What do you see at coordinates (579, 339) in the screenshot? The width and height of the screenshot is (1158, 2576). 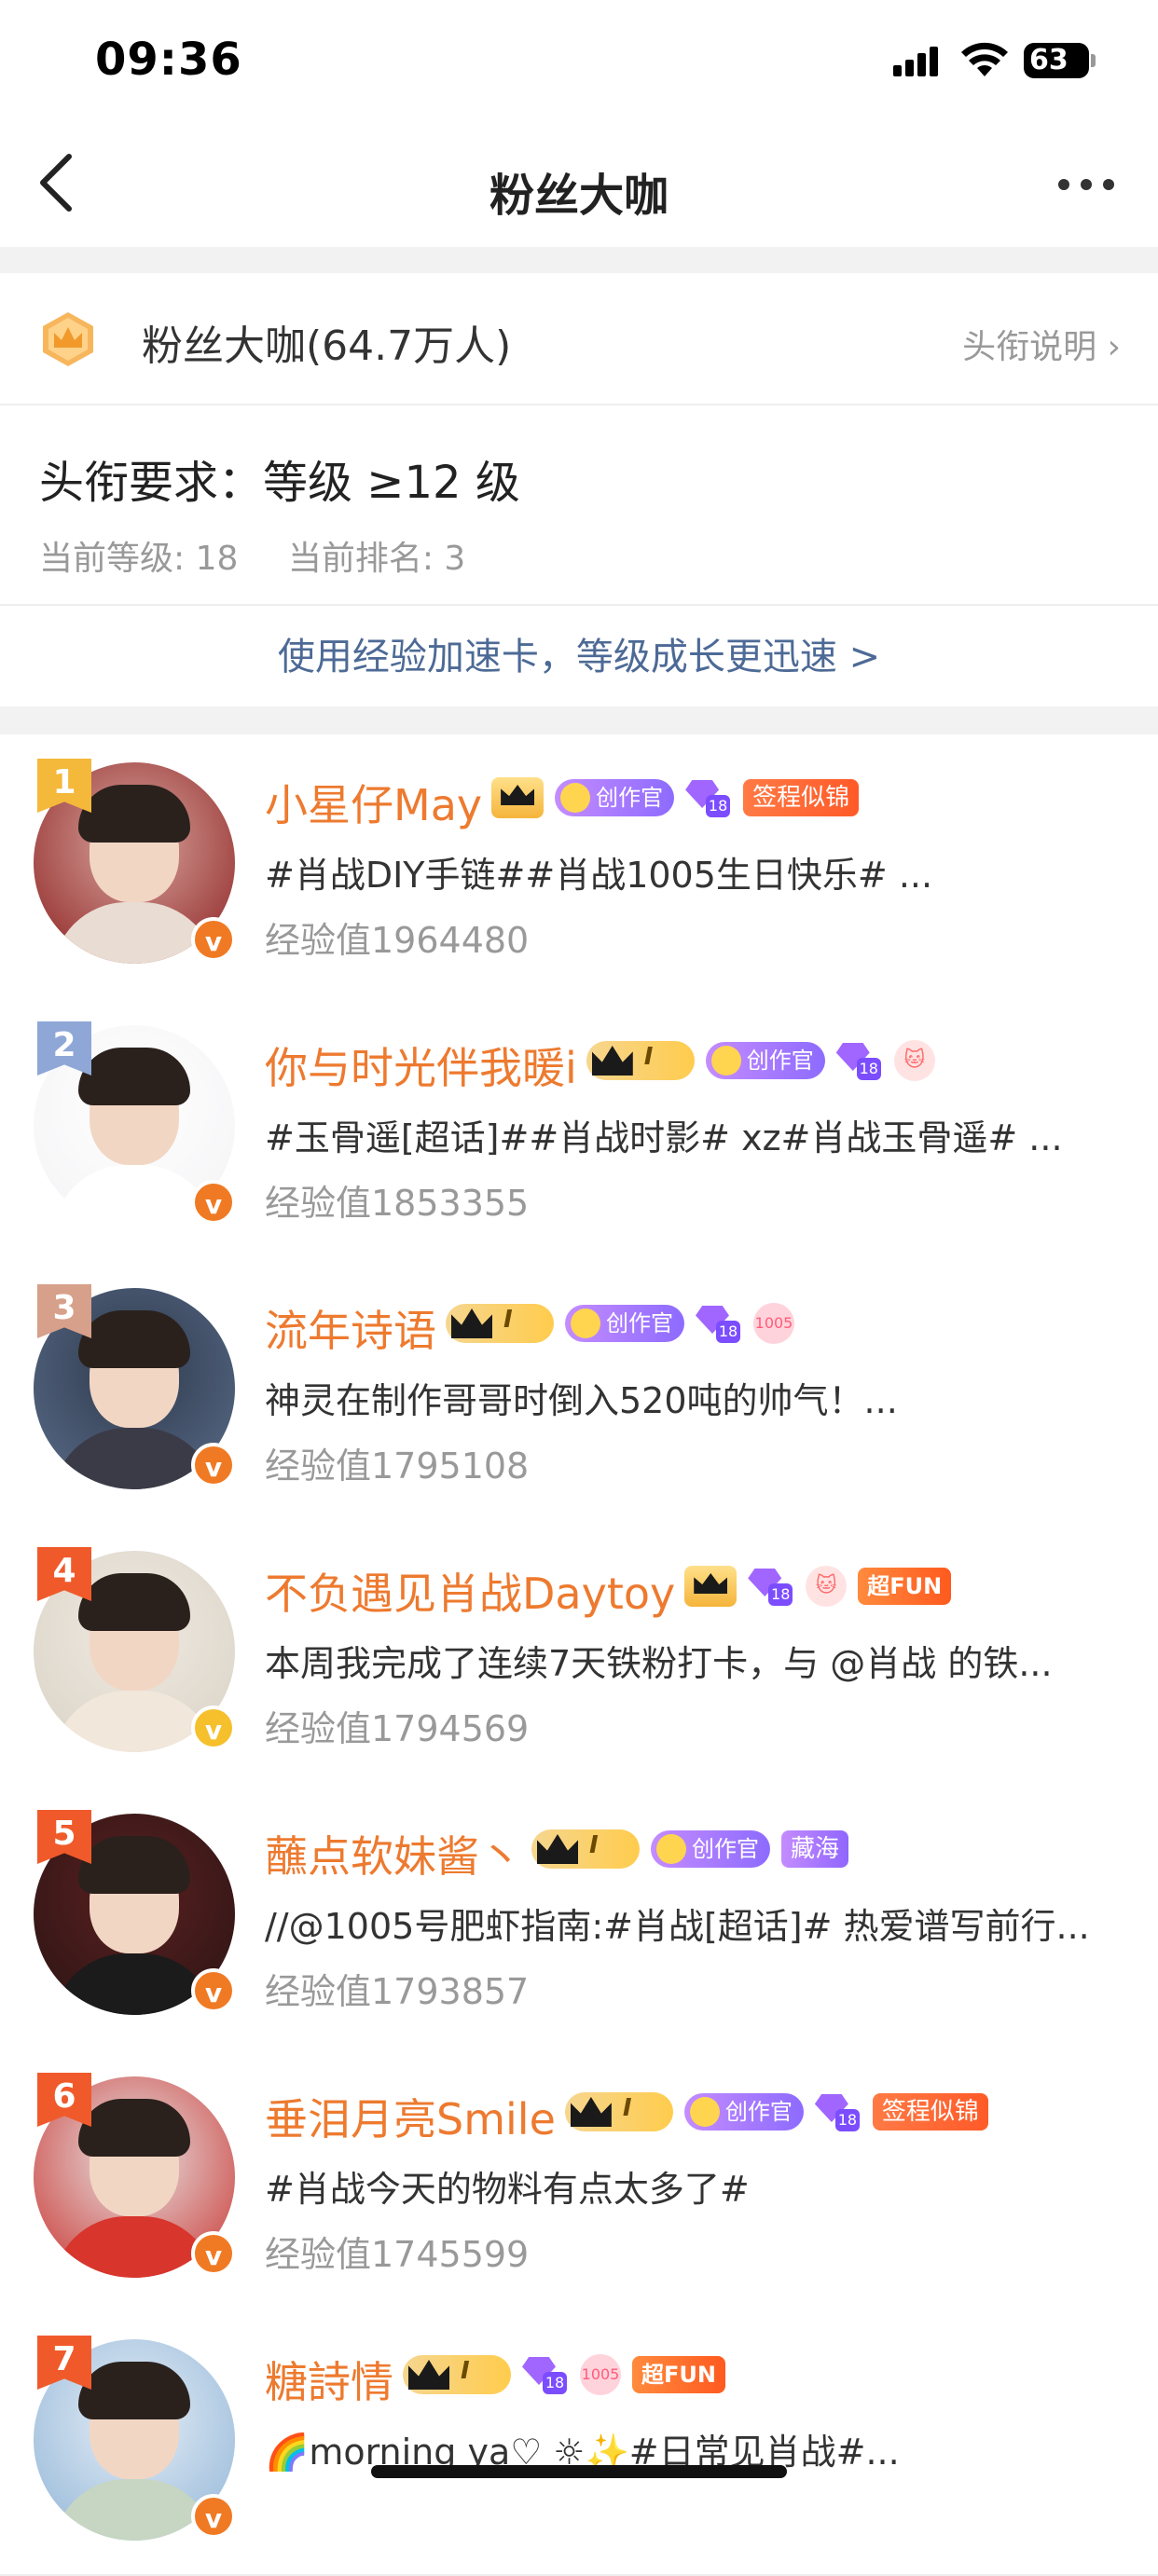 I see `title-row: 粉丝大咖(64.7万人) 头衔说明 ›` at bounding box center [579, 339].